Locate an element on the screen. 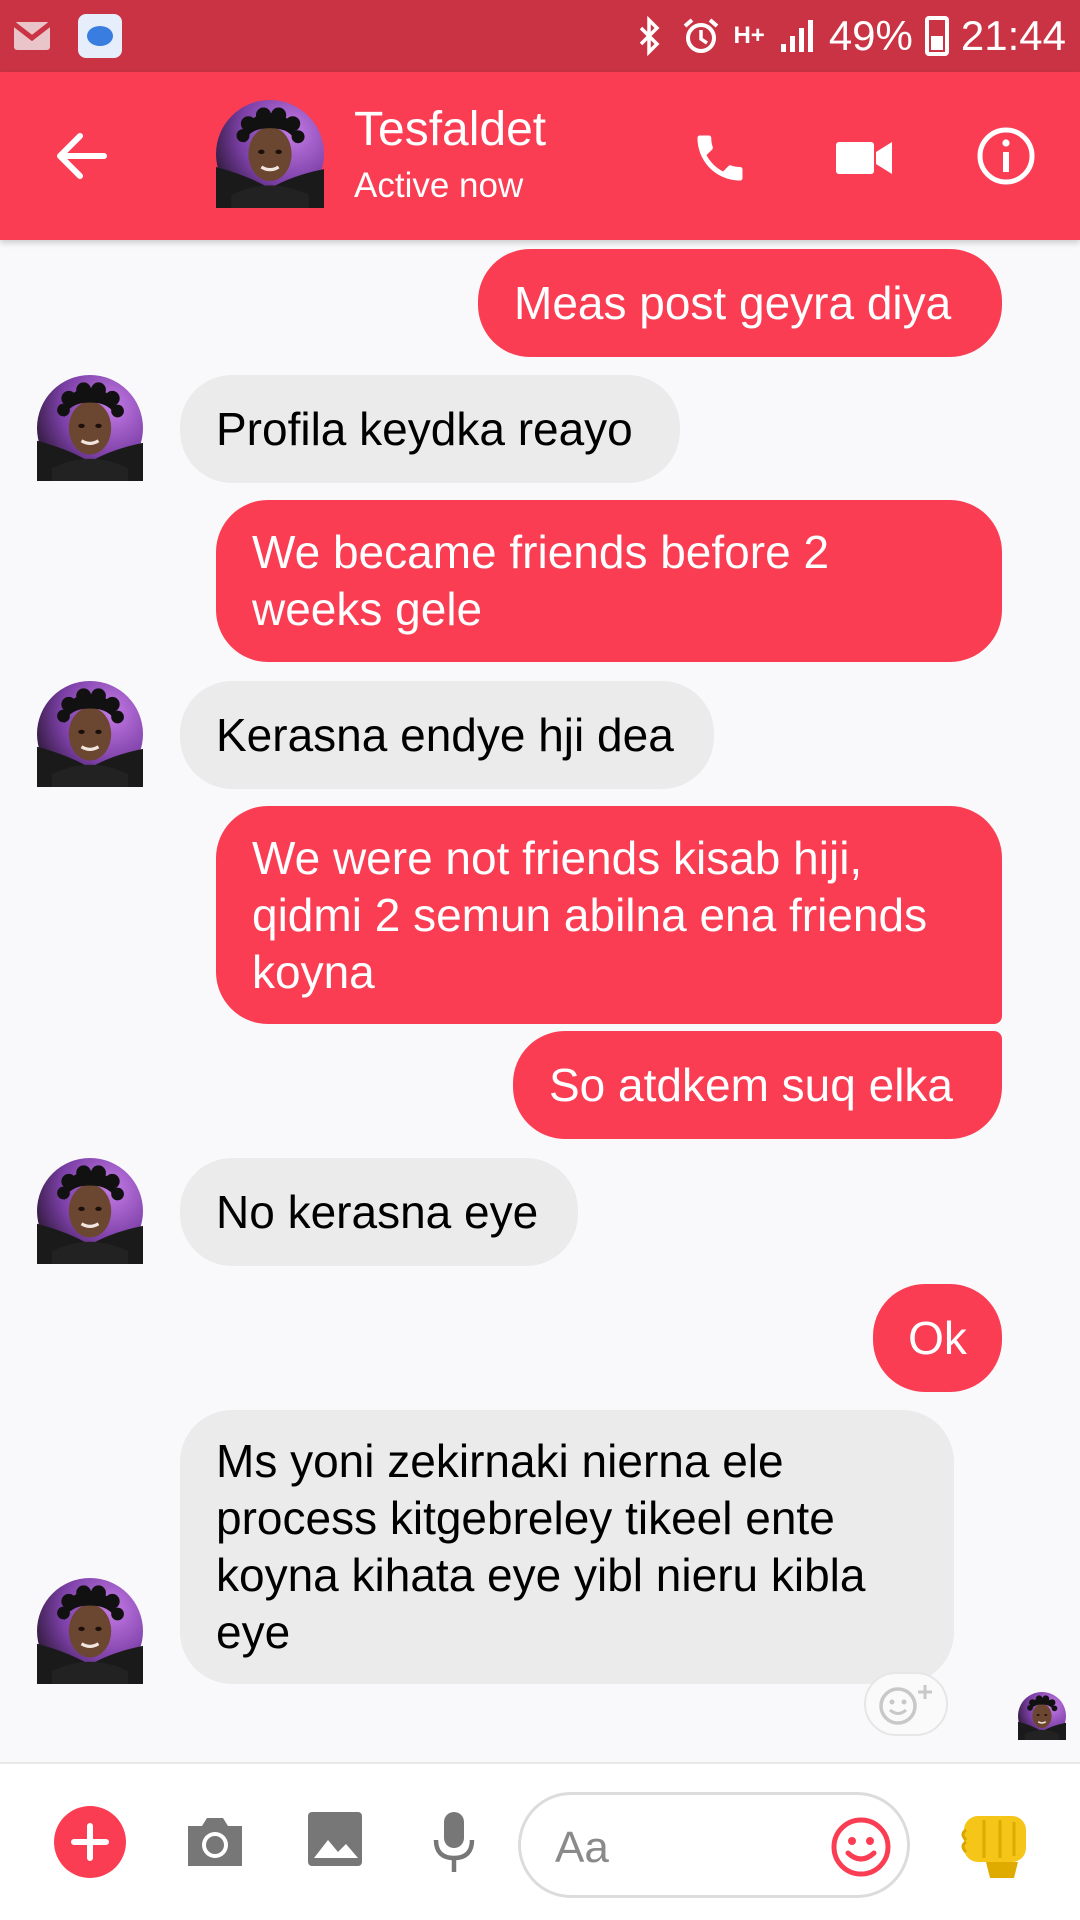  clock: 21:44 is located at coordinates (1013, 35).